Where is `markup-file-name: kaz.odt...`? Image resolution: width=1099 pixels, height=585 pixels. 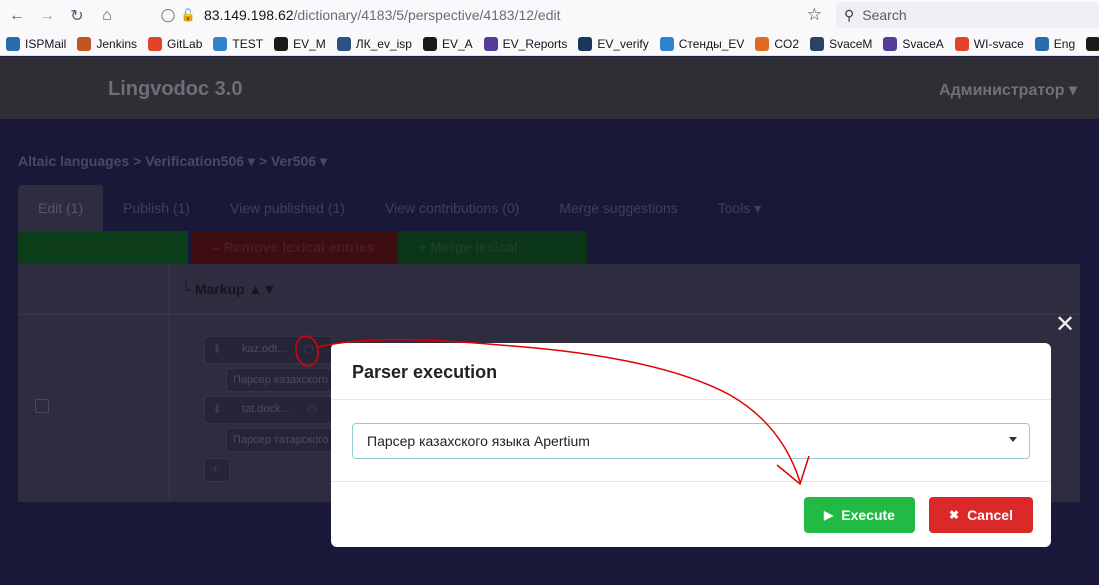 markup-file-name: kaz.odt... is located at coordinates (264, 349).